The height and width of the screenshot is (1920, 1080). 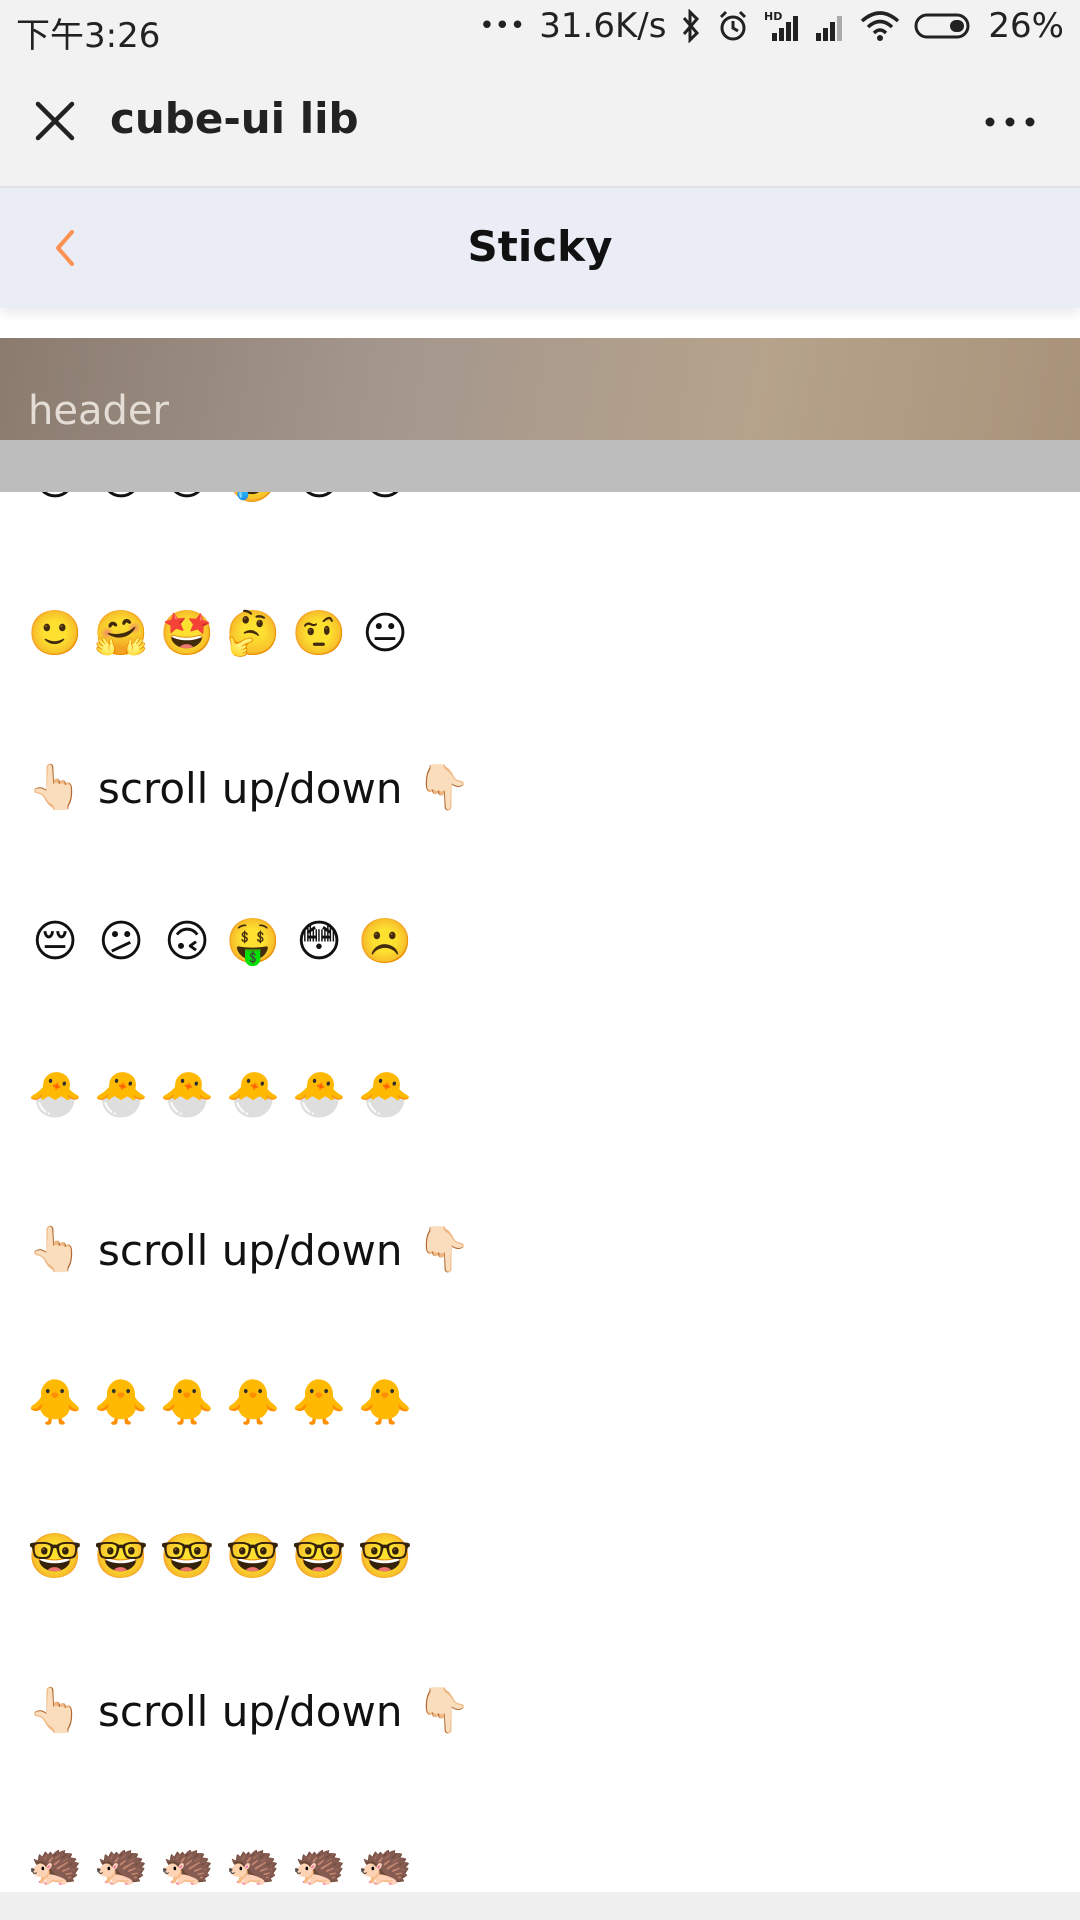 I want to click on network-speed: 31.6K/s, so click(x=603, y=26).